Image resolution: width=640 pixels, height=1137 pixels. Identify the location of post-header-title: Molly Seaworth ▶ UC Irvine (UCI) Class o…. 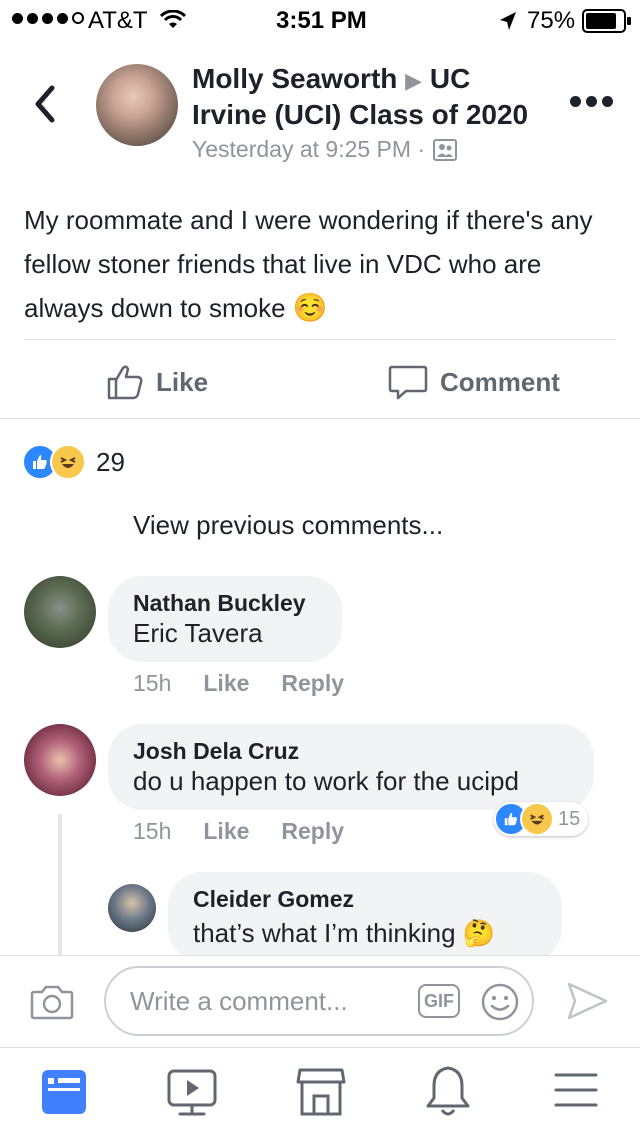
(372, 97).